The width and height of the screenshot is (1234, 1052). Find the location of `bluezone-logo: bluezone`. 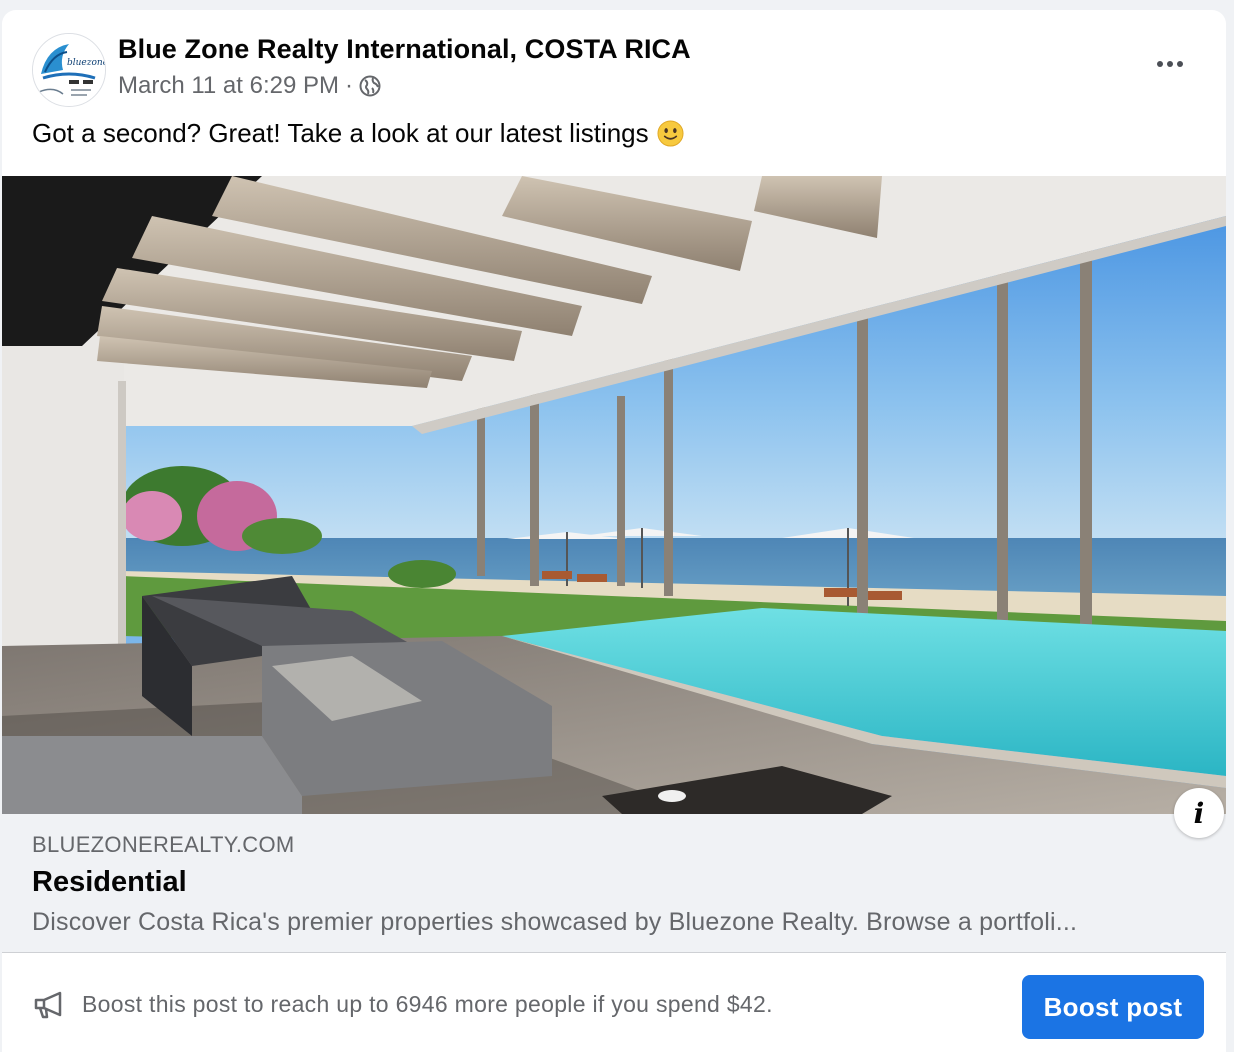

bluezone-logo: bluezone is located at coordinates (69, 70).